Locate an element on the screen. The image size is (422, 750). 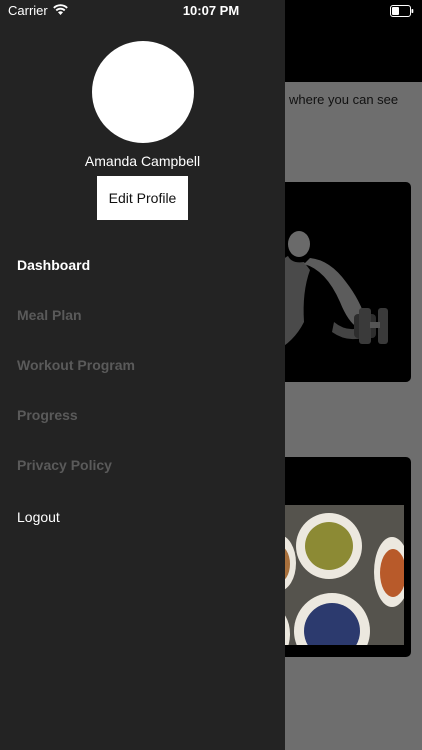
avatar is located at coordinates (143, 92).